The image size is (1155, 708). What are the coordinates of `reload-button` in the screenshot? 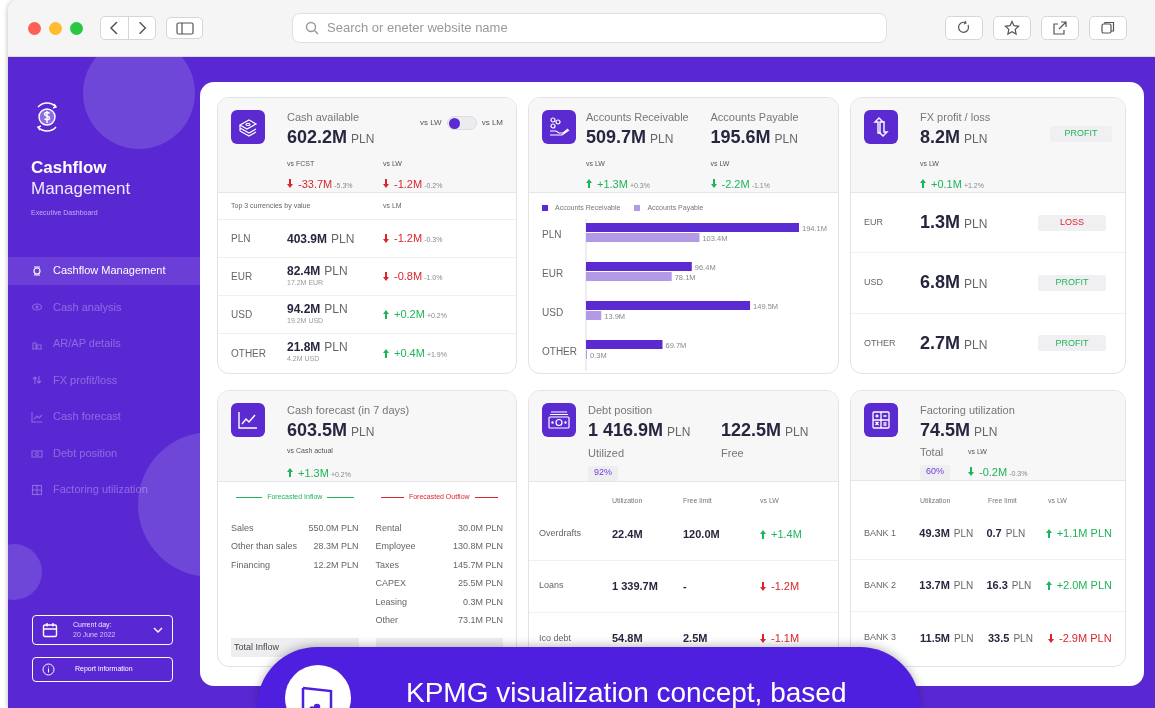 It's located at (964, 28).